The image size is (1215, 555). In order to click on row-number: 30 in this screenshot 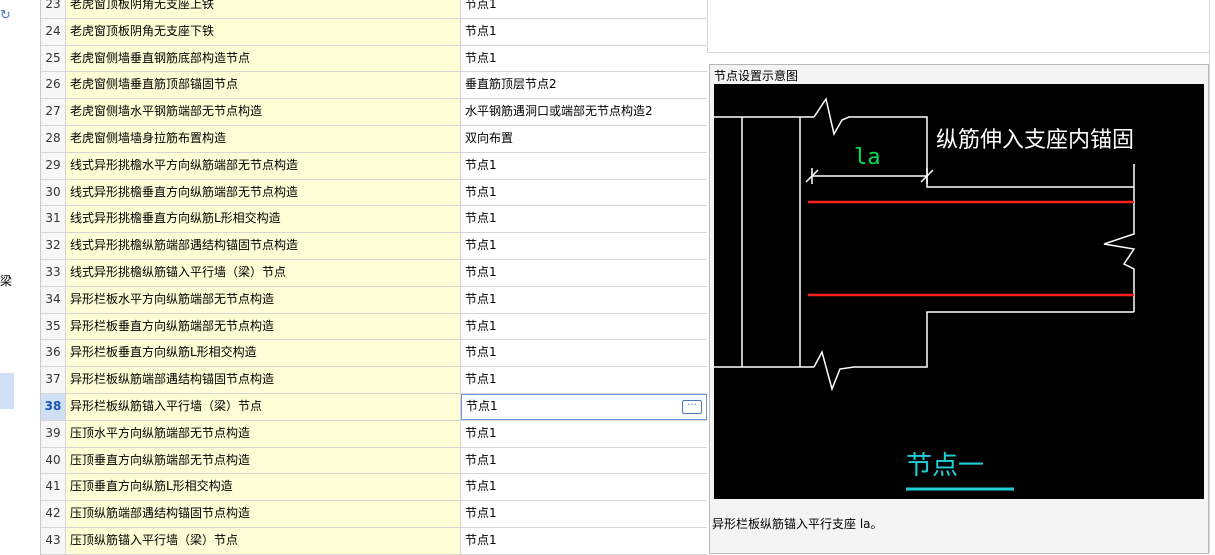, I will do `click(53, 192)`.